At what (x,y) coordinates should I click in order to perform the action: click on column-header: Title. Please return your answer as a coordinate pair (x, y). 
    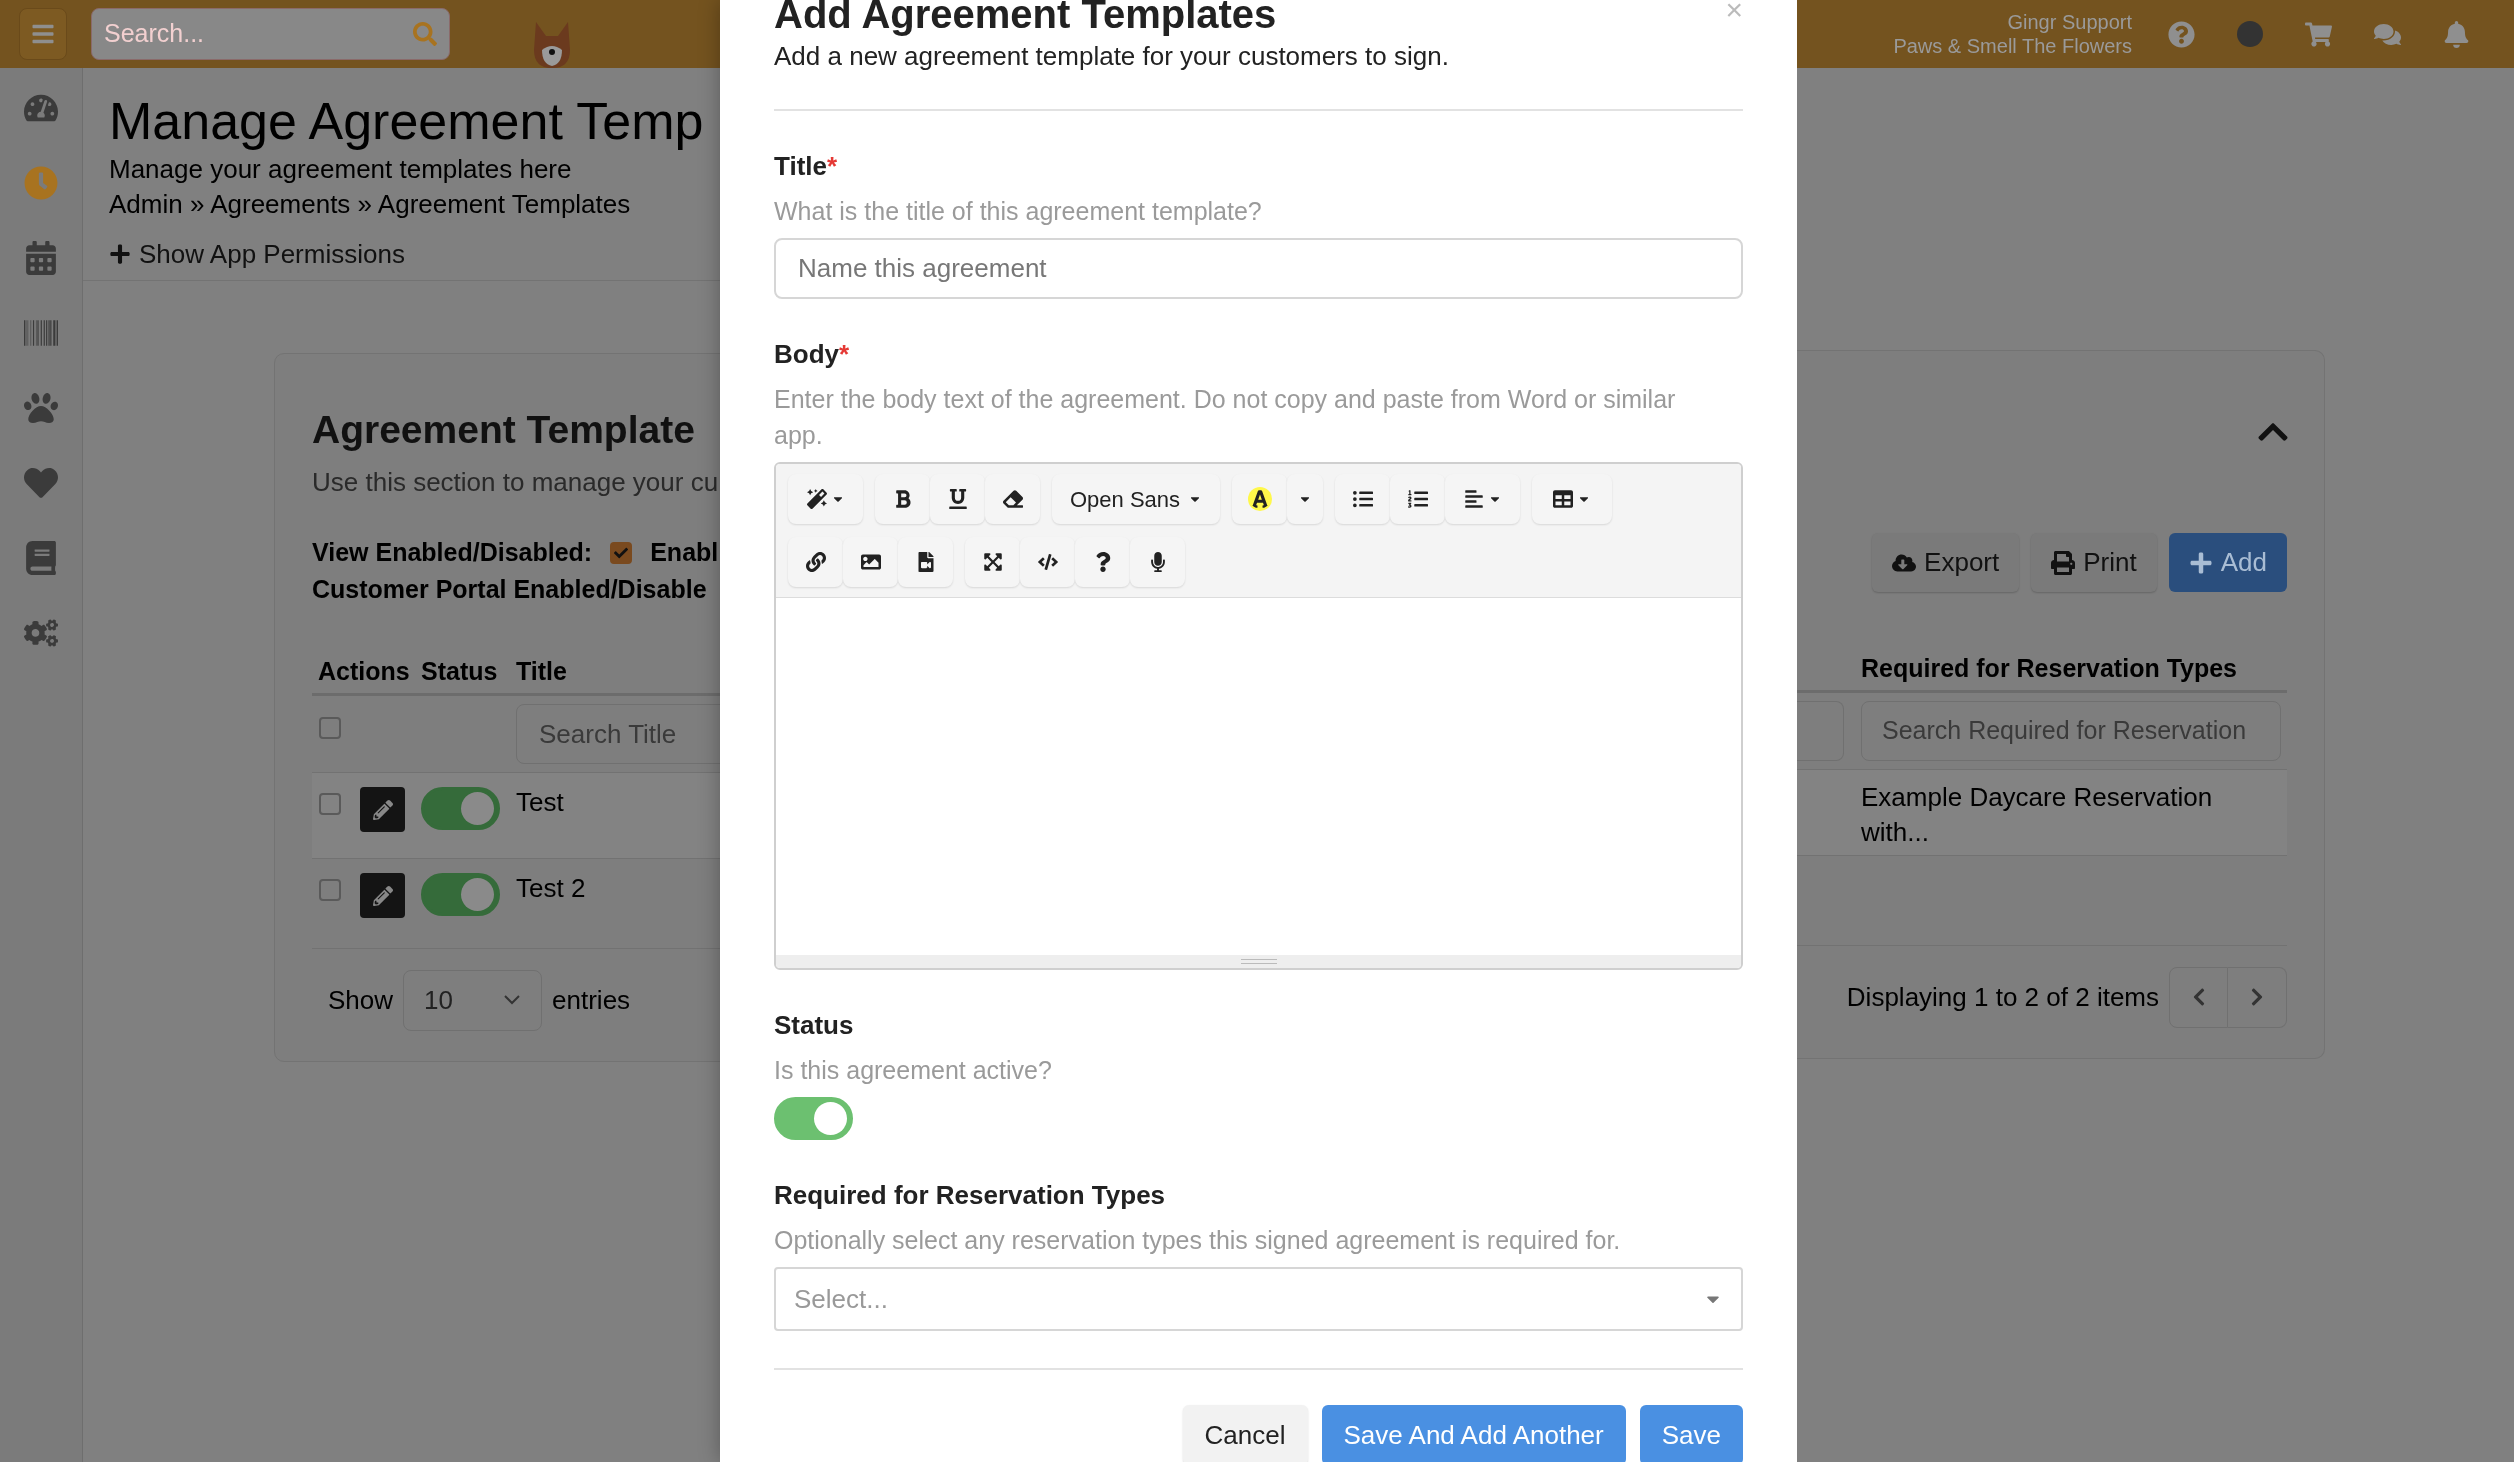
    Looking at the image, I should click on (541, 671).